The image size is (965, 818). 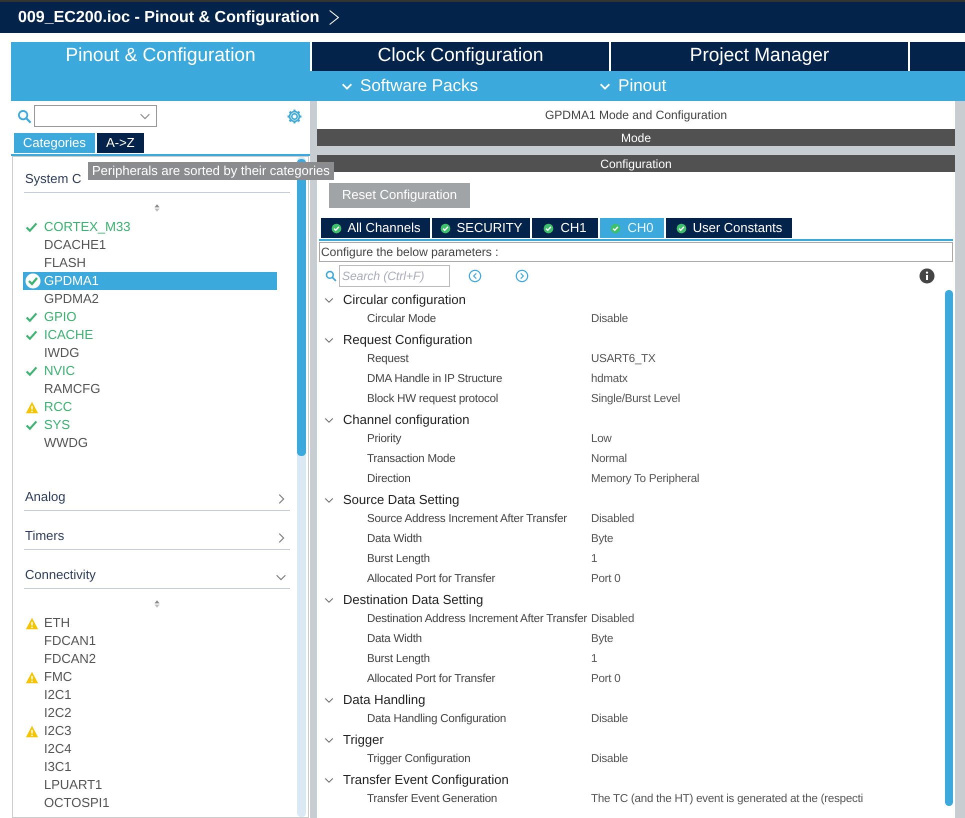 I want to click on parameter-name: Source Address Increment After Transfer, so click(x=467, y=520).